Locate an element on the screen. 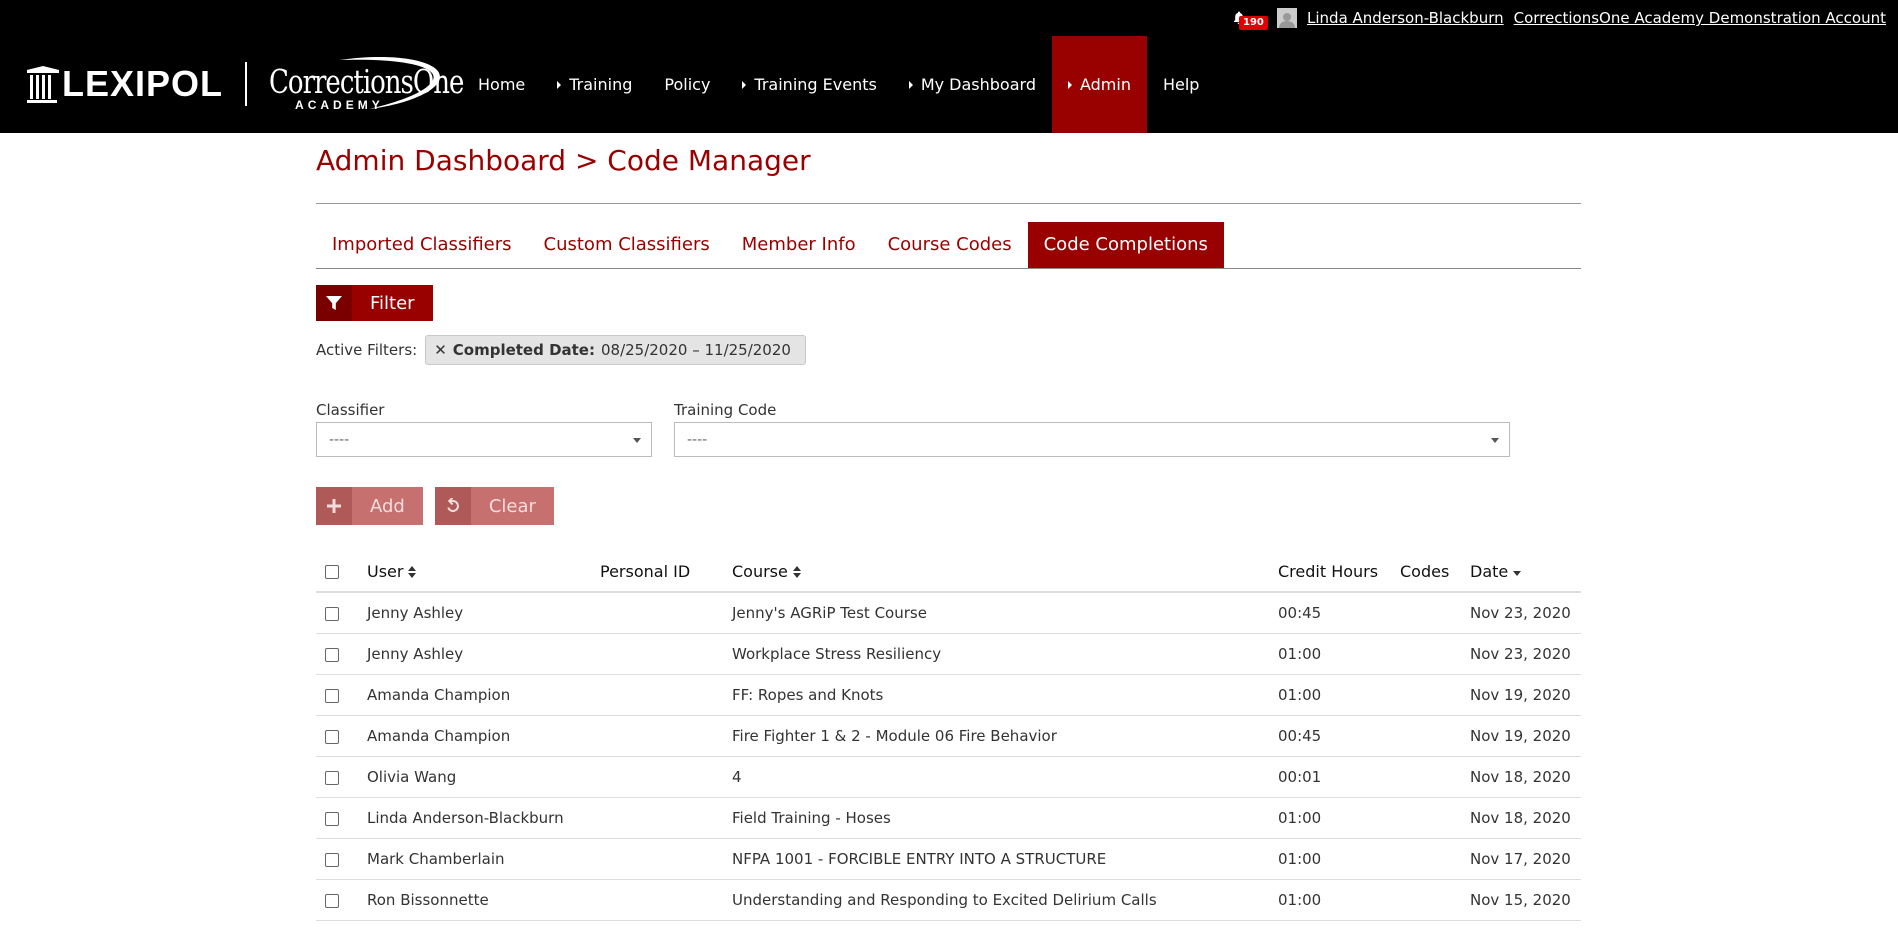 This screenshot has width=1898, height=945. classifier-group: Classifier ---- is located at coordinates (484, 429).